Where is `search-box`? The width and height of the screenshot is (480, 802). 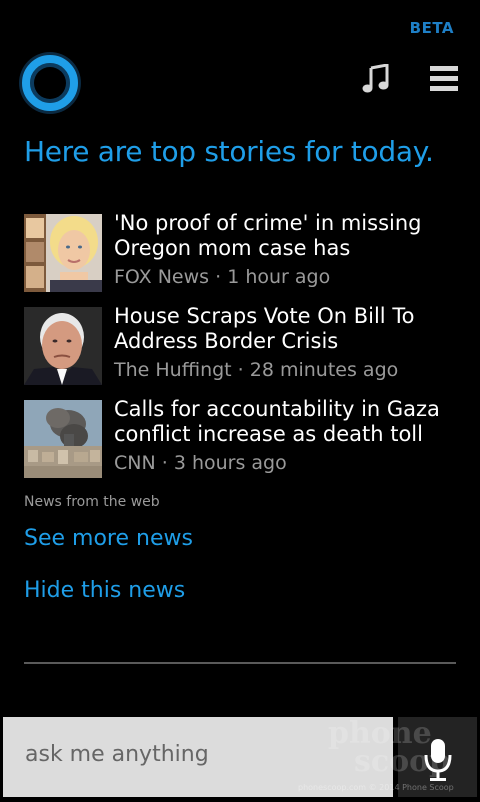 search-box is located at coordinates (198, 757).